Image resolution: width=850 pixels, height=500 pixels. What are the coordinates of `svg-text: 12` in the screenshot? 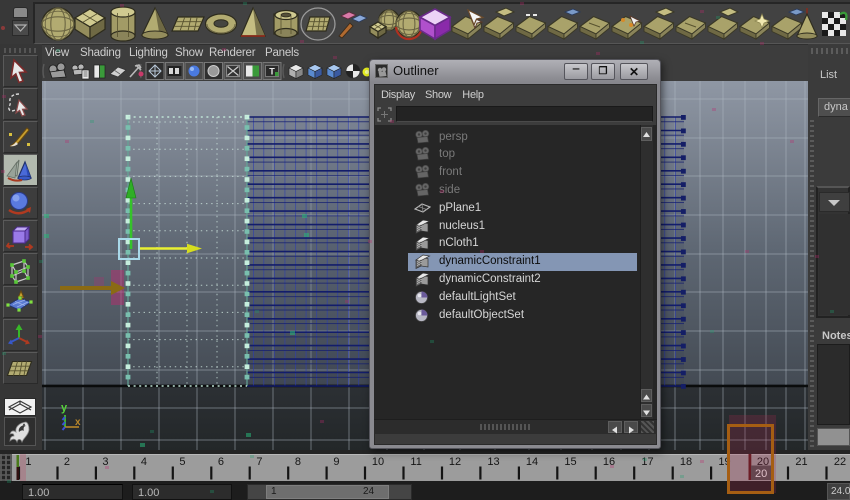 It's located at (455, 462).